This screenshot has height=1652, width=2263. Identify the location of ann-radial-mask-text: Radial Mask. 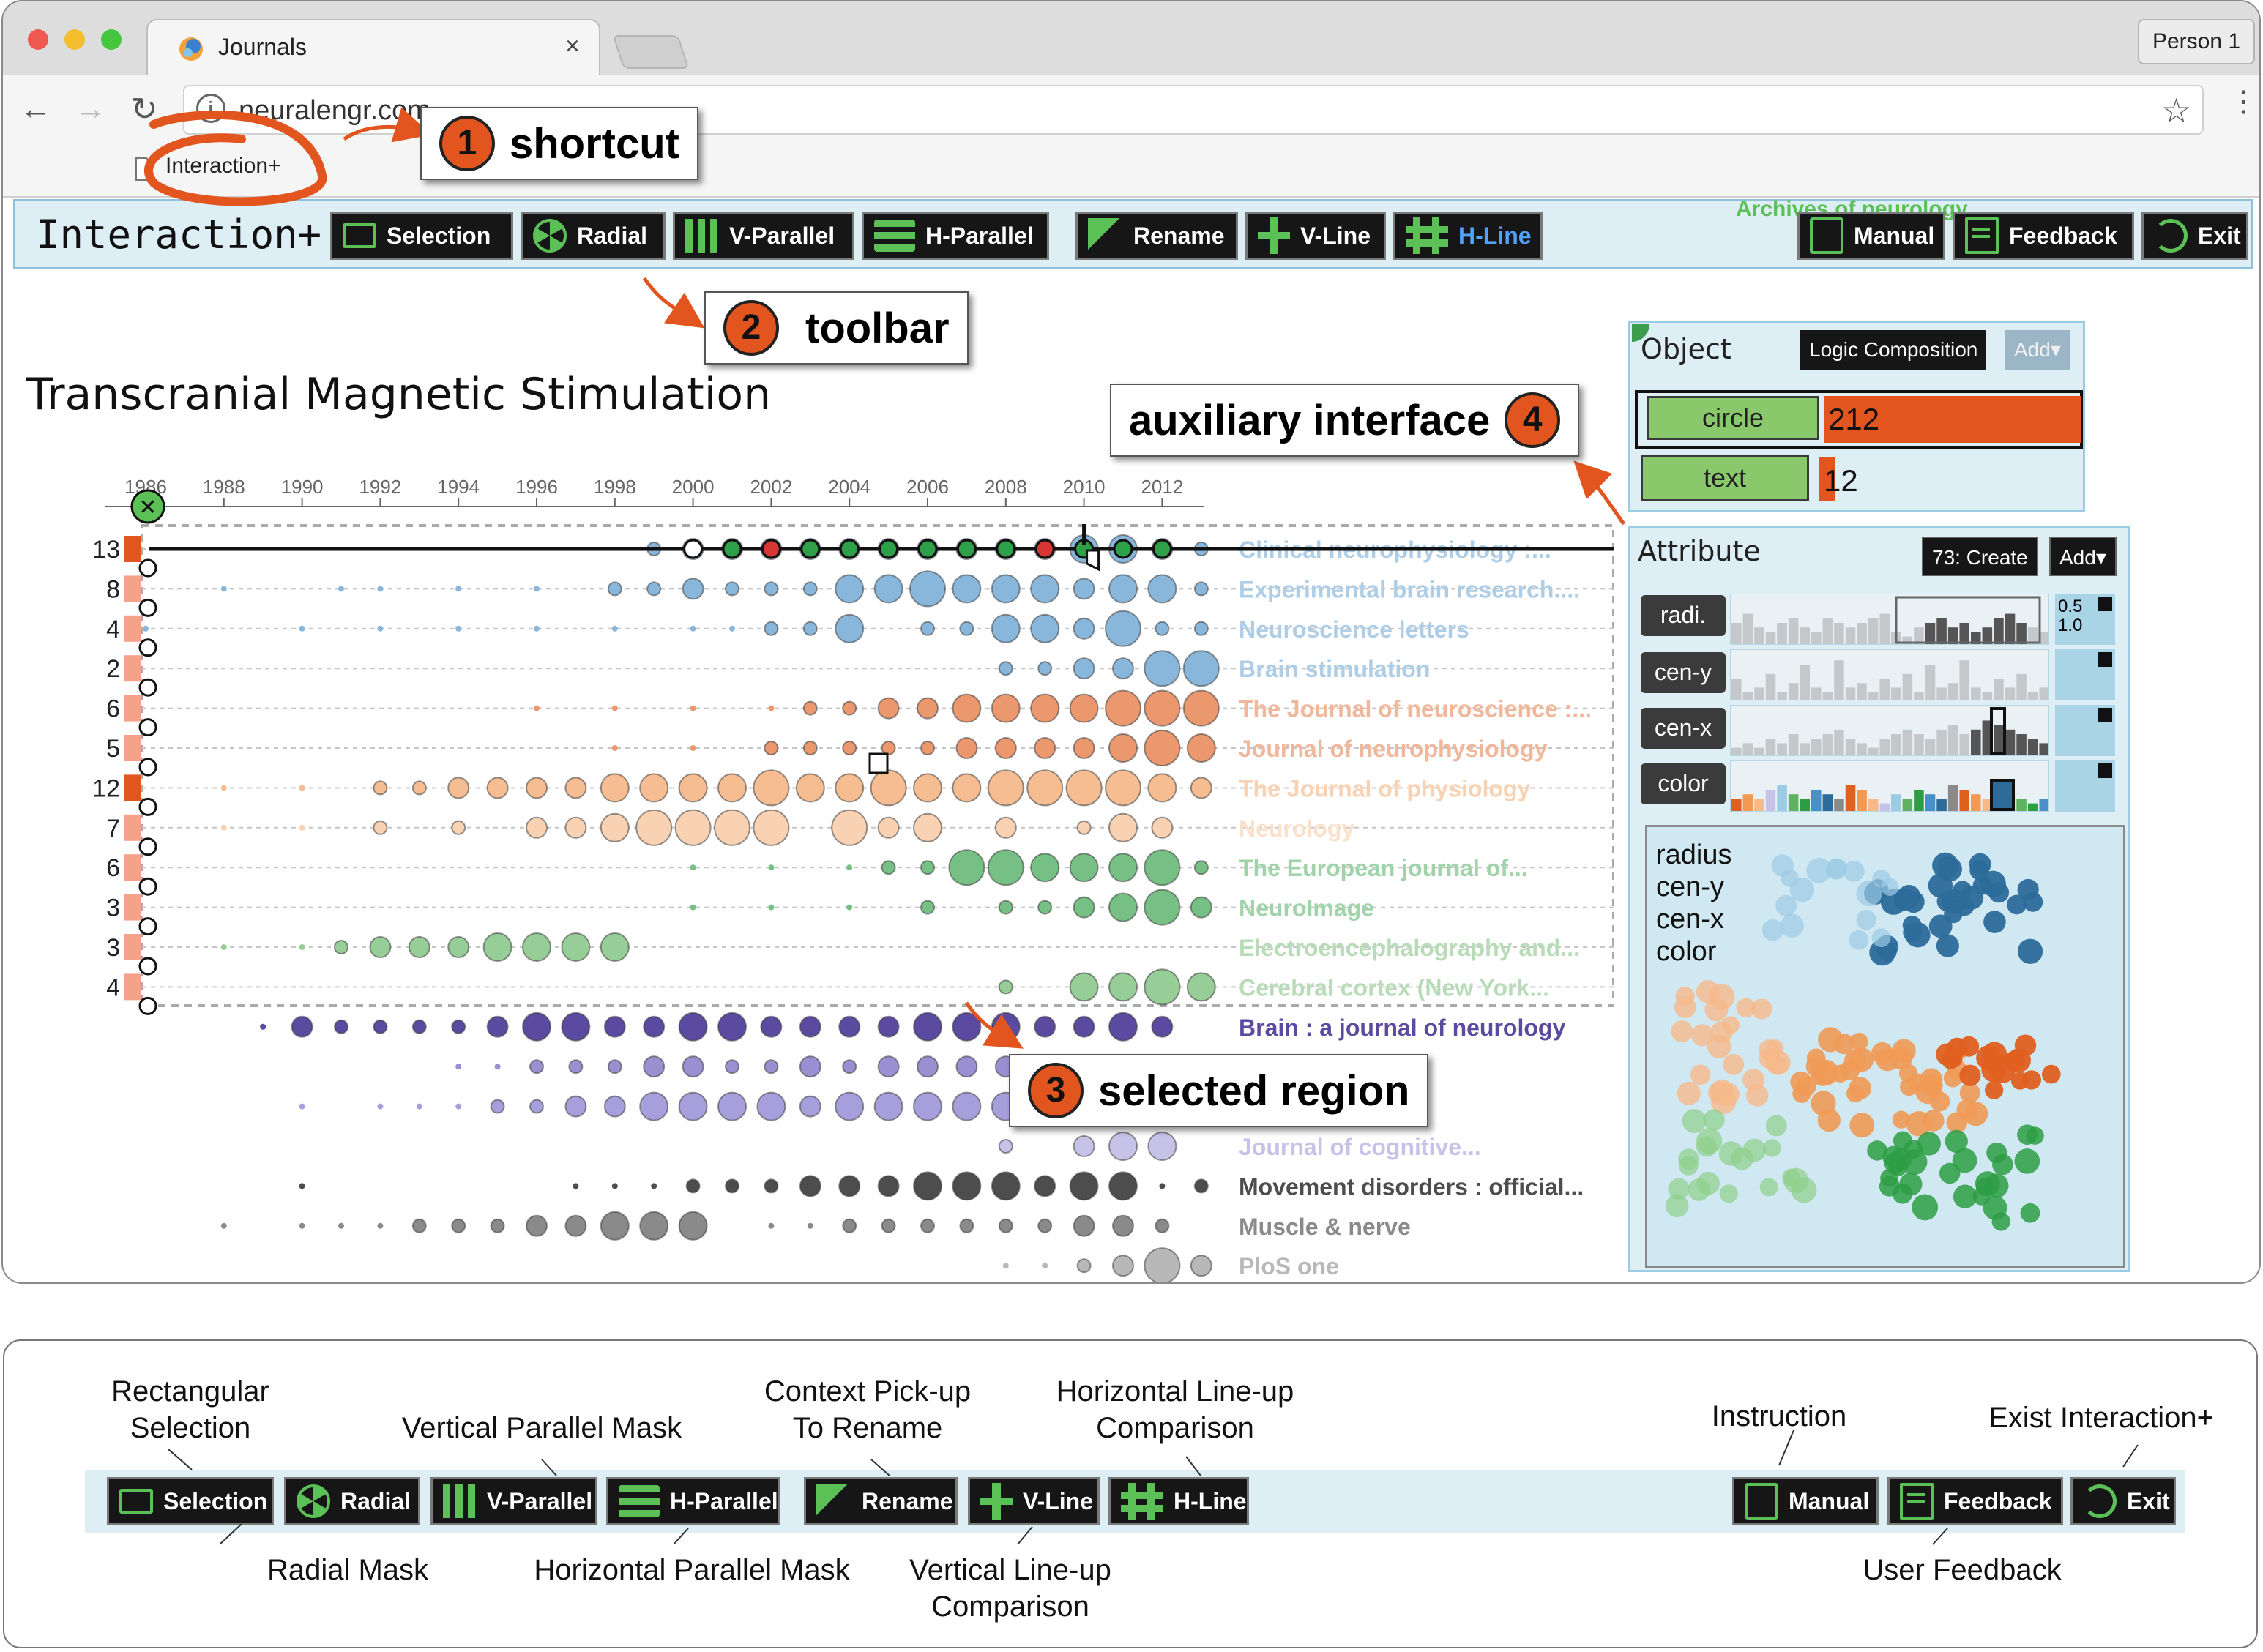
(348, 1570).